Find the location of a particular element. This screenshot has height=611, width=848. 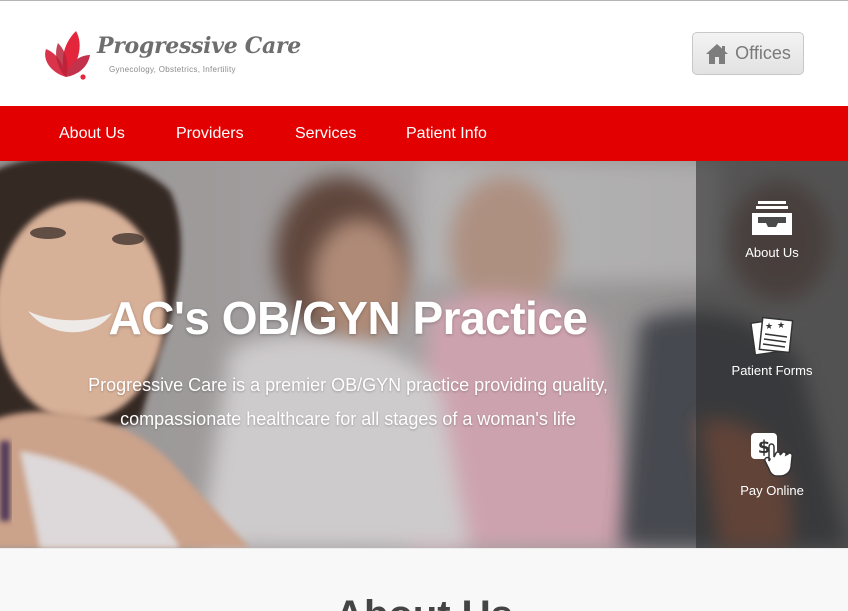

brand-tagline: Gynecology, Obstetrics, Infertility is located at coordinates (172, 69).